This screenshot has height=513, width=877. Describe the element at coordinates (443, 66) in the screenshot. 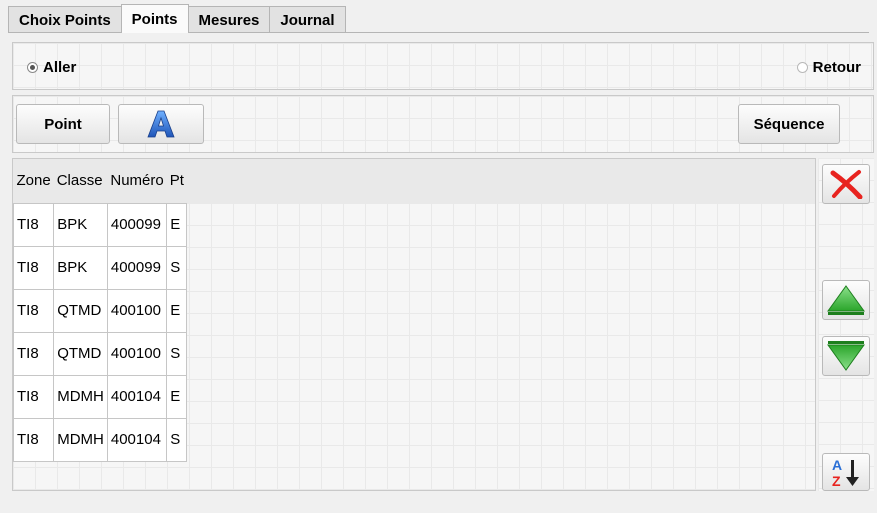

I see `direction-panel: Aller Retour` at that location.